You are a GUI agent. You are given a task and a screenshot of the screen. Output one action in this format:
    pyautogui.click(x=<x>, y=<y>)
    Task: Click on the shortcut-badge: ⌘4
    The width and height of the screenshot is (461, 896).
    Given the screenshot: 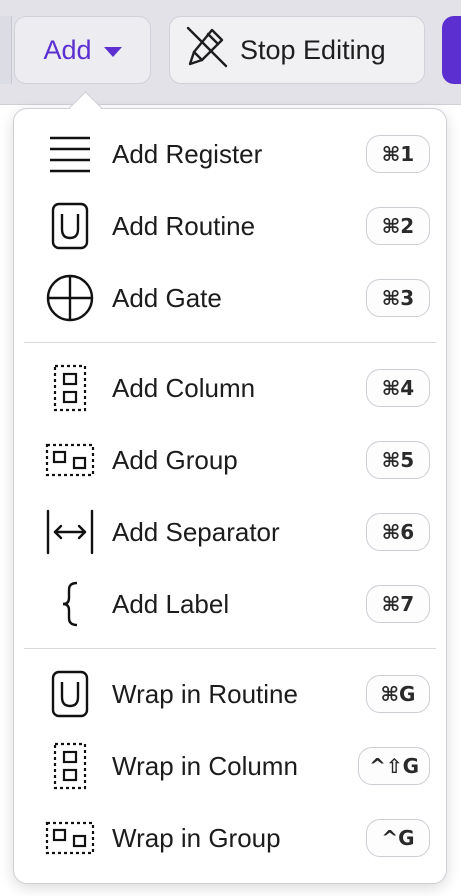 What is the action you would take?
    pyautogui.click(x=398, y=388)
    